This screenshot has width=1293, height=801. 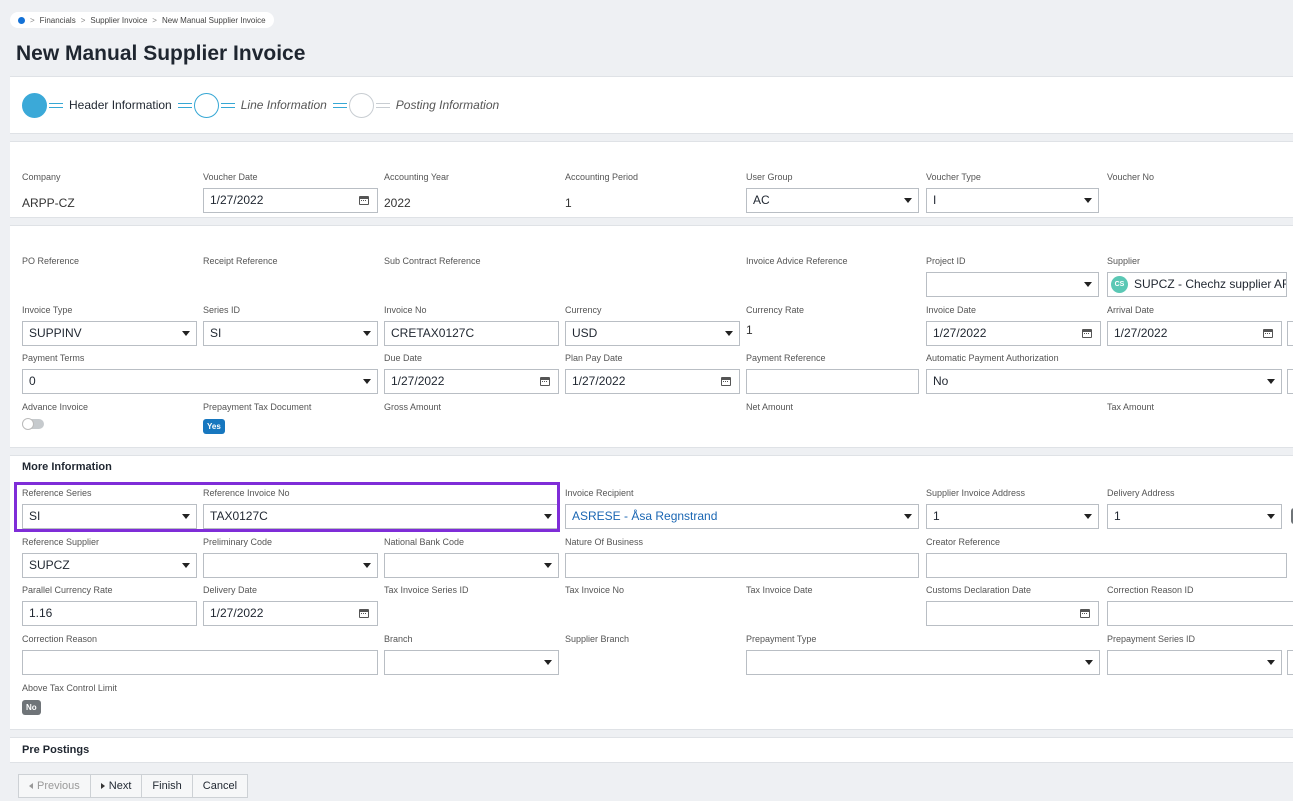 What do you see at coordinates (34, 105) in the screenshot?
I see `step-active-indicator` at bounding box center [34, 105].